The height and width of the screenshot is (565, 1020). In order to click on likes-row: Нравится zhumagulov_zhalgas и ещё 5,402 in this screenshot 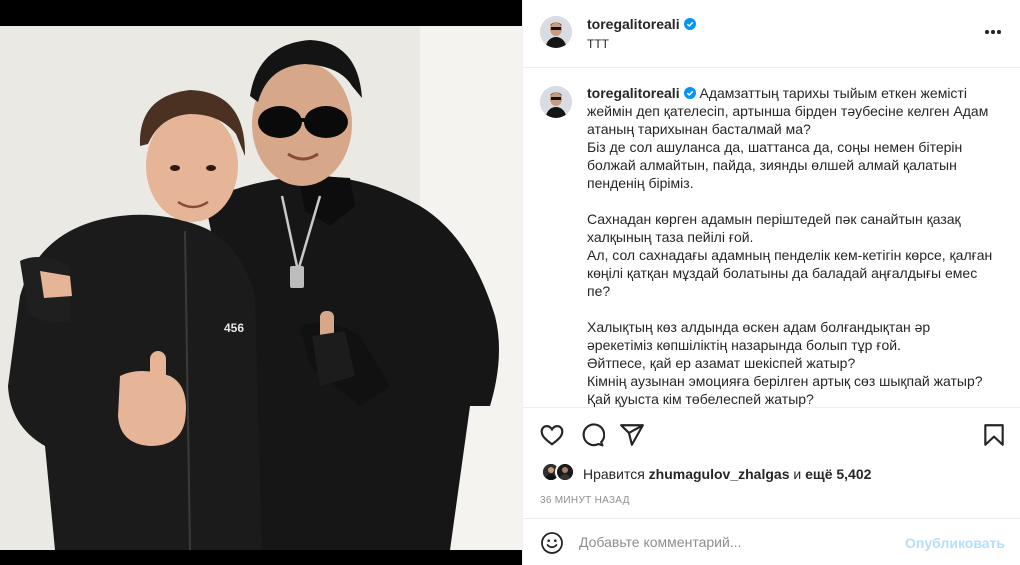, I will do `click(771, 475)`.